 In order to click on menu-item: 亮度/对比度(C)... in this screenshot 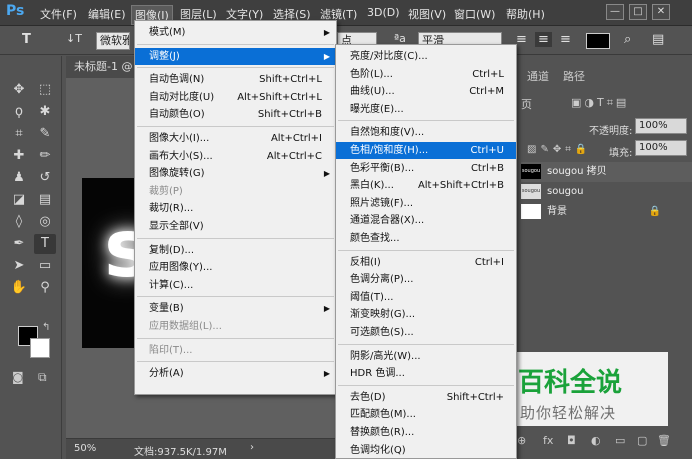, I will do `click(426, 56)`.